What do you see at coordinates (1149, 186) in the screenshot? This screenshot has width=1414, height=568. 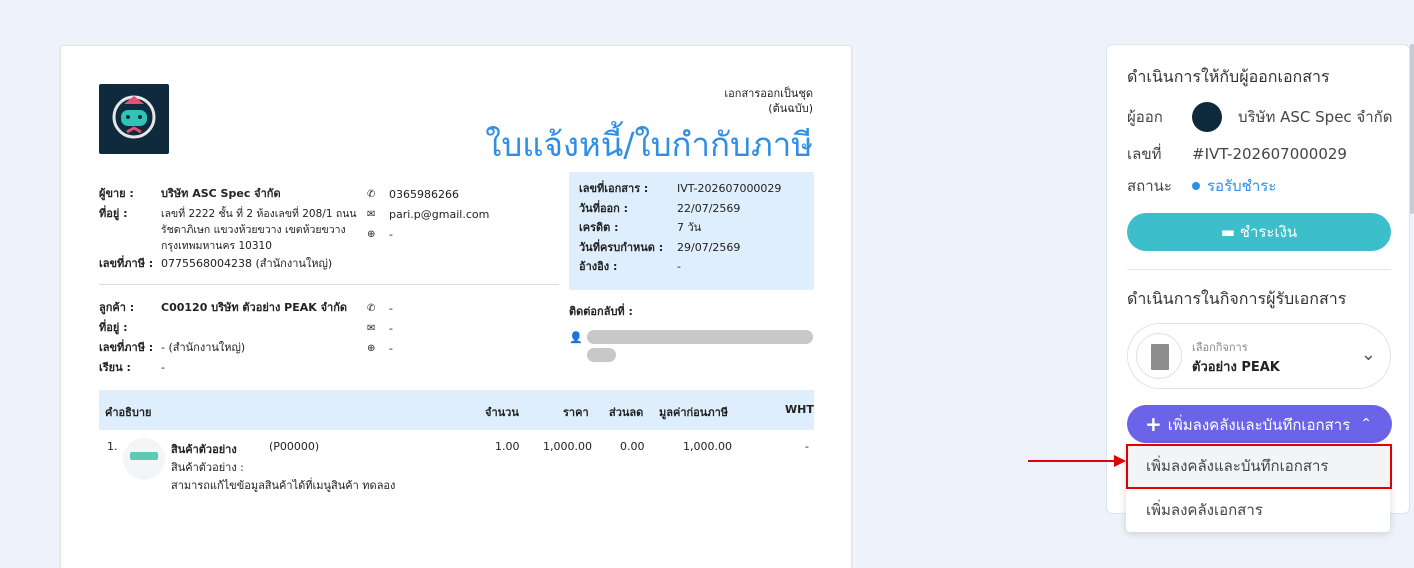 I see `status-label: สถานะ` at bounding box center [1149, 186].